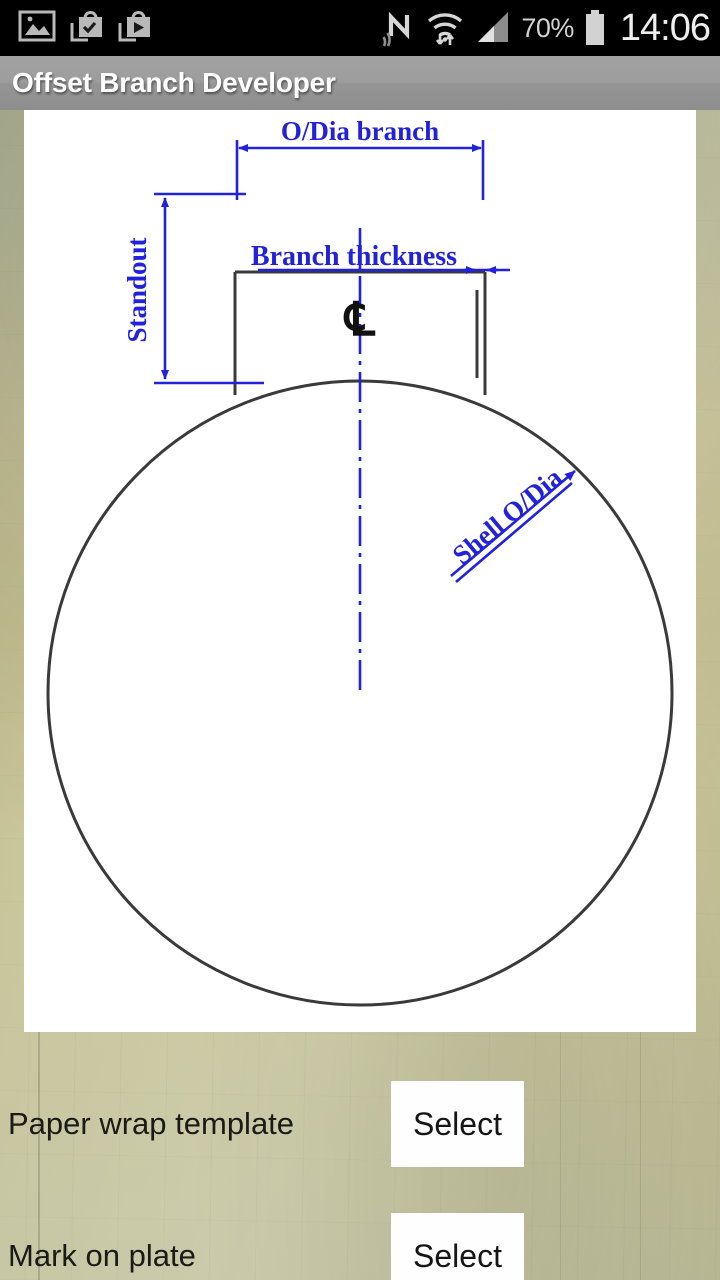 This screenshot has width=720, height=1280. What do you see at coordinates (134, 26) in the screenshot?
I see `play-store-icon` at bounding box center [134, 26].